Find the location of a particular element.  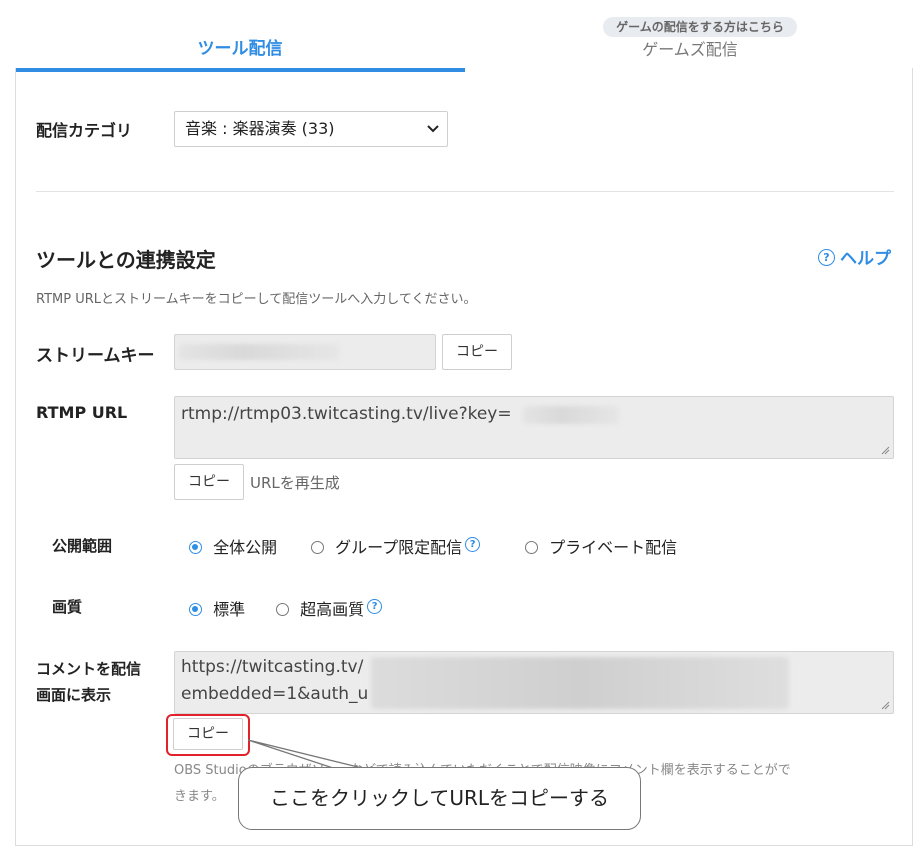

quality-label: 画質 is located at coordinates (67, 607).